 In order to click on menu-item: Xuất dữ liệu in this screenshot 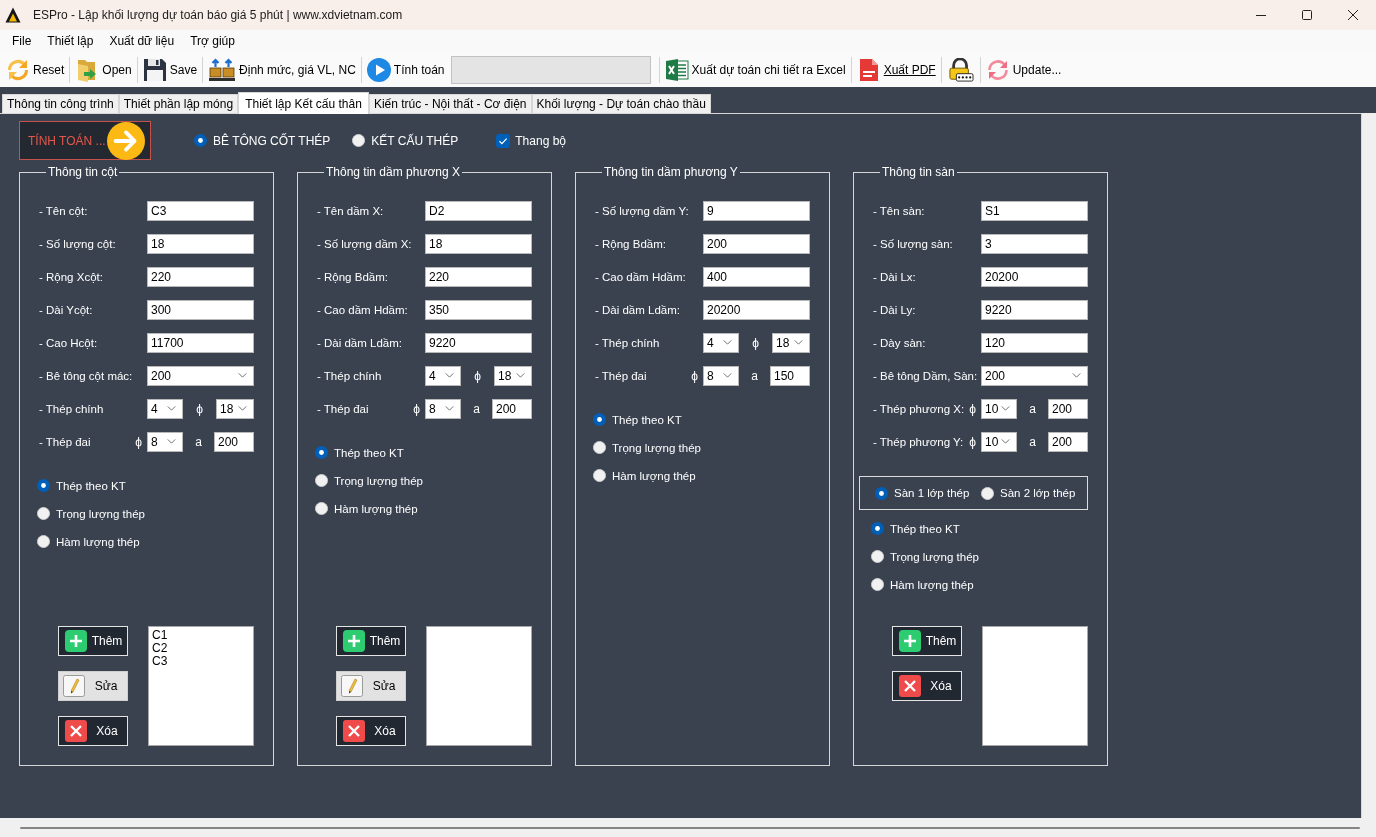, I will do `click(142, 41)`.